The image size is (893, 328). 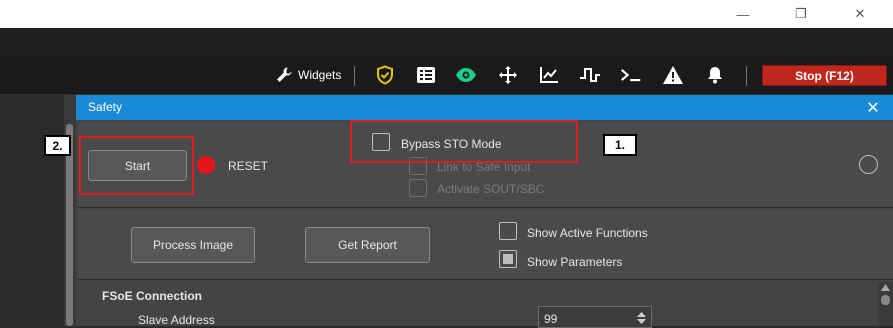 What do you see at coordinates (595, 317) in the screenshot?
I see `slave-address-spinbox: 99` at bounding box center [595, 317].